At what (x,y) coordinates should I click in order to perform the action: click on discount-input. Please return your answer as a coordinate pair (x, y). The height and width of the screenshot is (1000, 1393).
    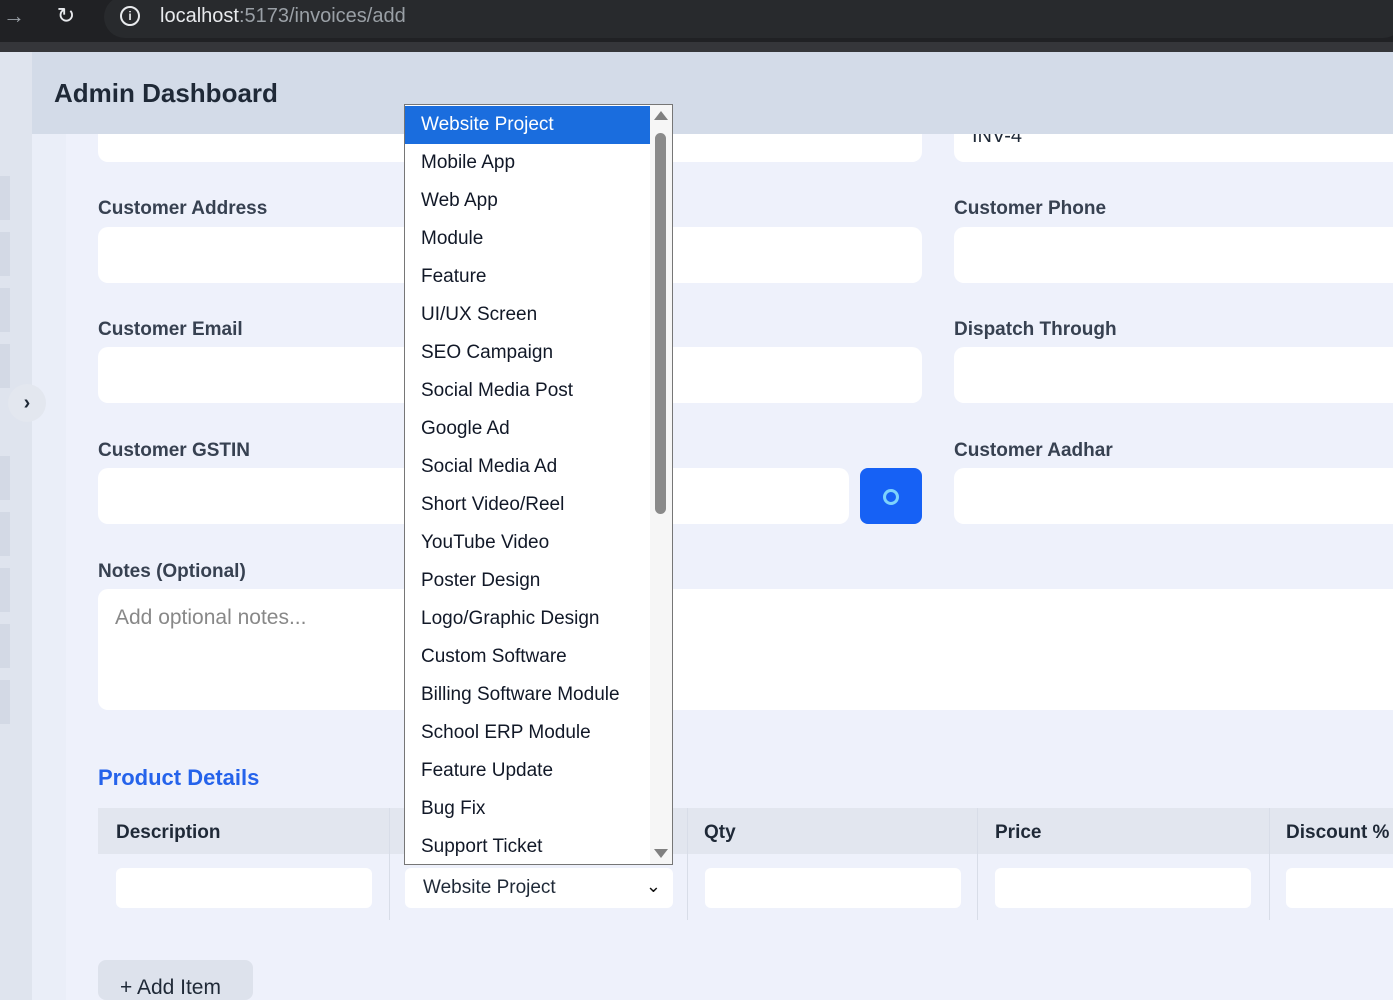
    Looking at the image, I should click on (1339, 888).